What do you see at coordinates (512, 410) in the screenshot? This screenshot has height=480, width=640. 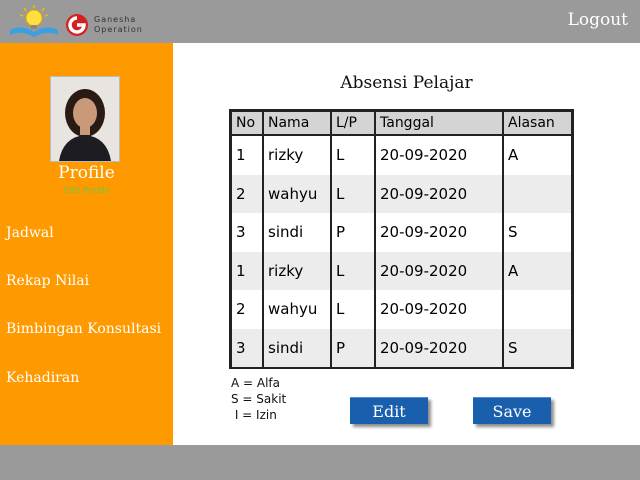 I see `save-button: Save` at bounding box center [512, 410].